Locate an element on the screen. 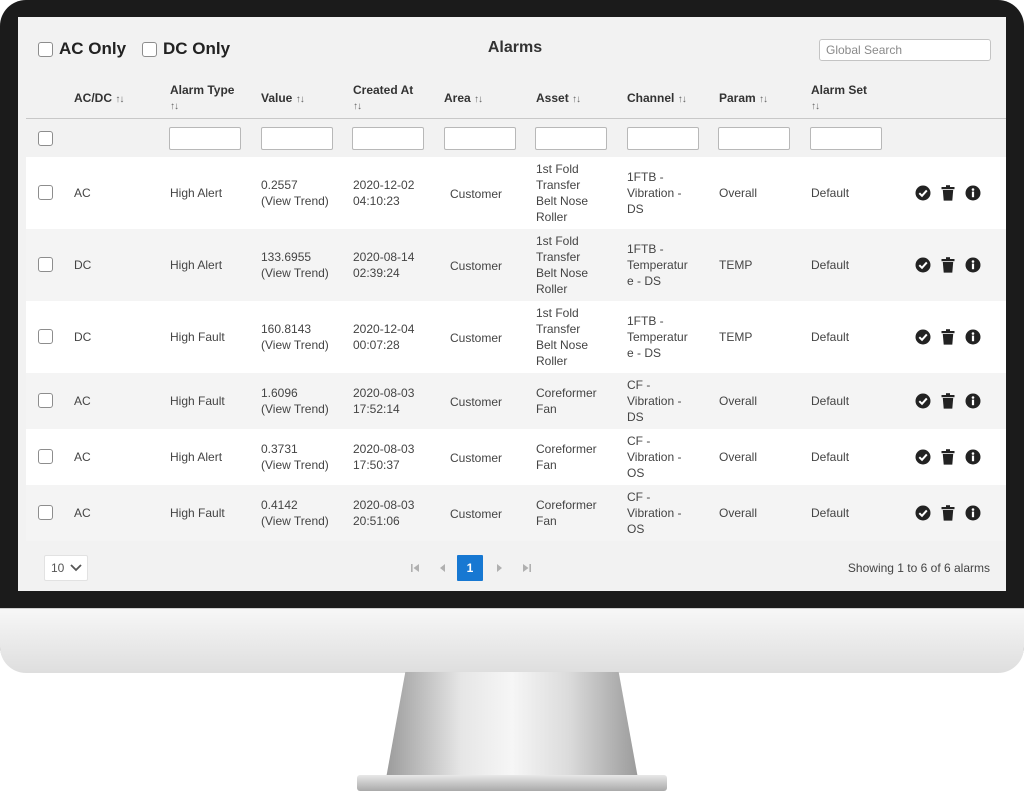 This screenshot has width=1024, height=796. ac-only-checkbox is located at coordinates (45, 49).